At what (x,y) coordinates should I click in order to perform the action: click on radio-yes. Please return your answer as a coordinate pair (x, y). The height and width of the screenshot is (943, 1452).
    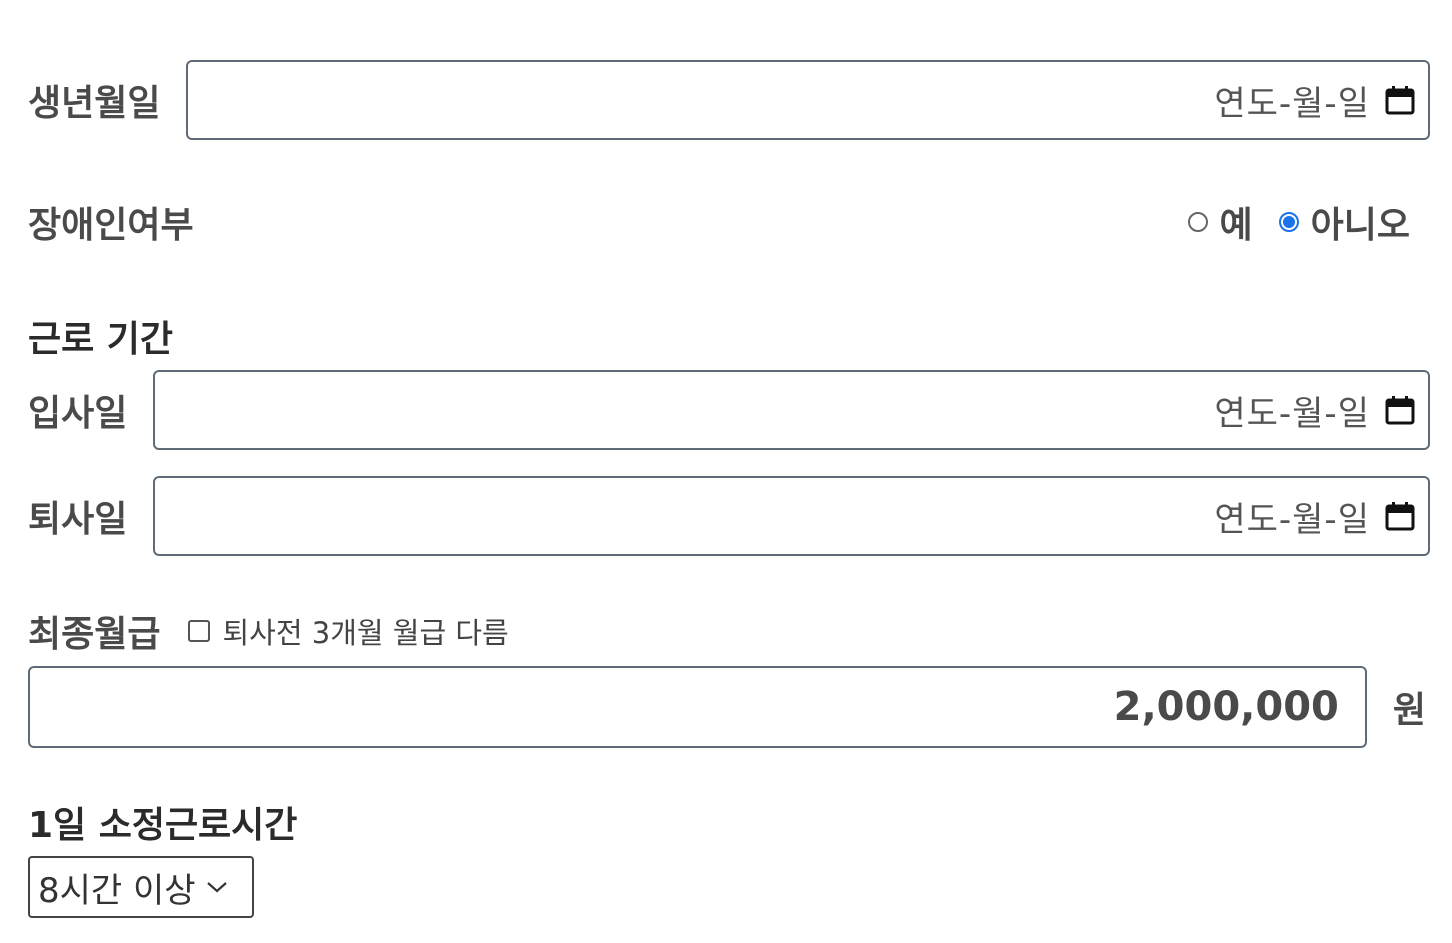
    Looking at the image, I should click on (1197, 222).